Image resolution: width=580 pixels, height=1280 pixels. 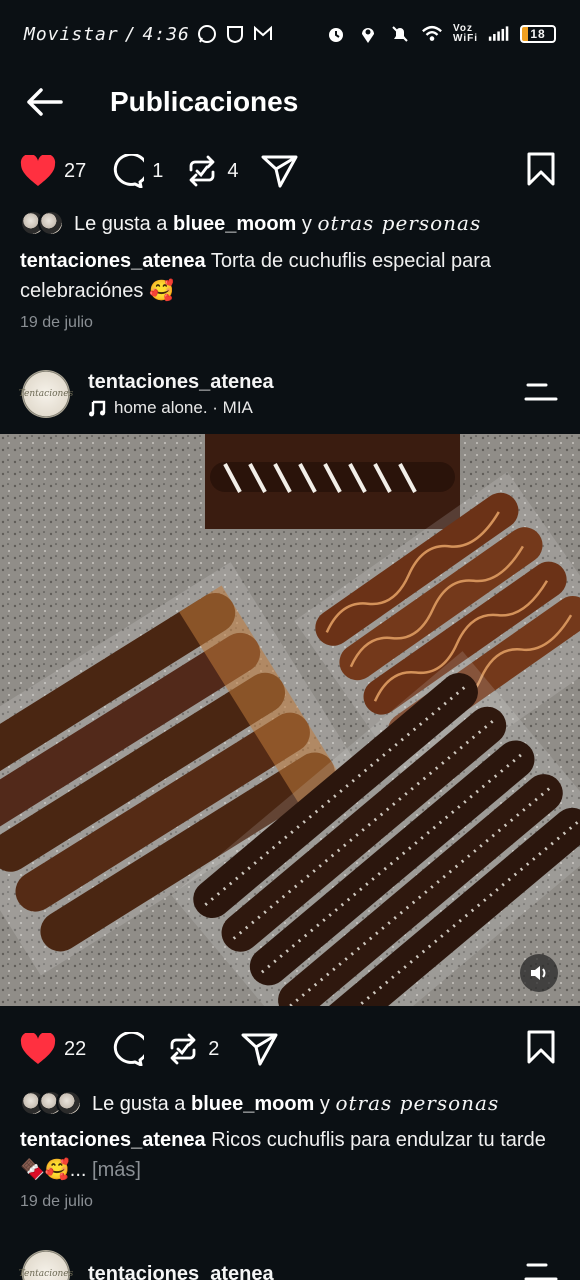 I want to click on like-button: 22, so click(x=53, y=1049).